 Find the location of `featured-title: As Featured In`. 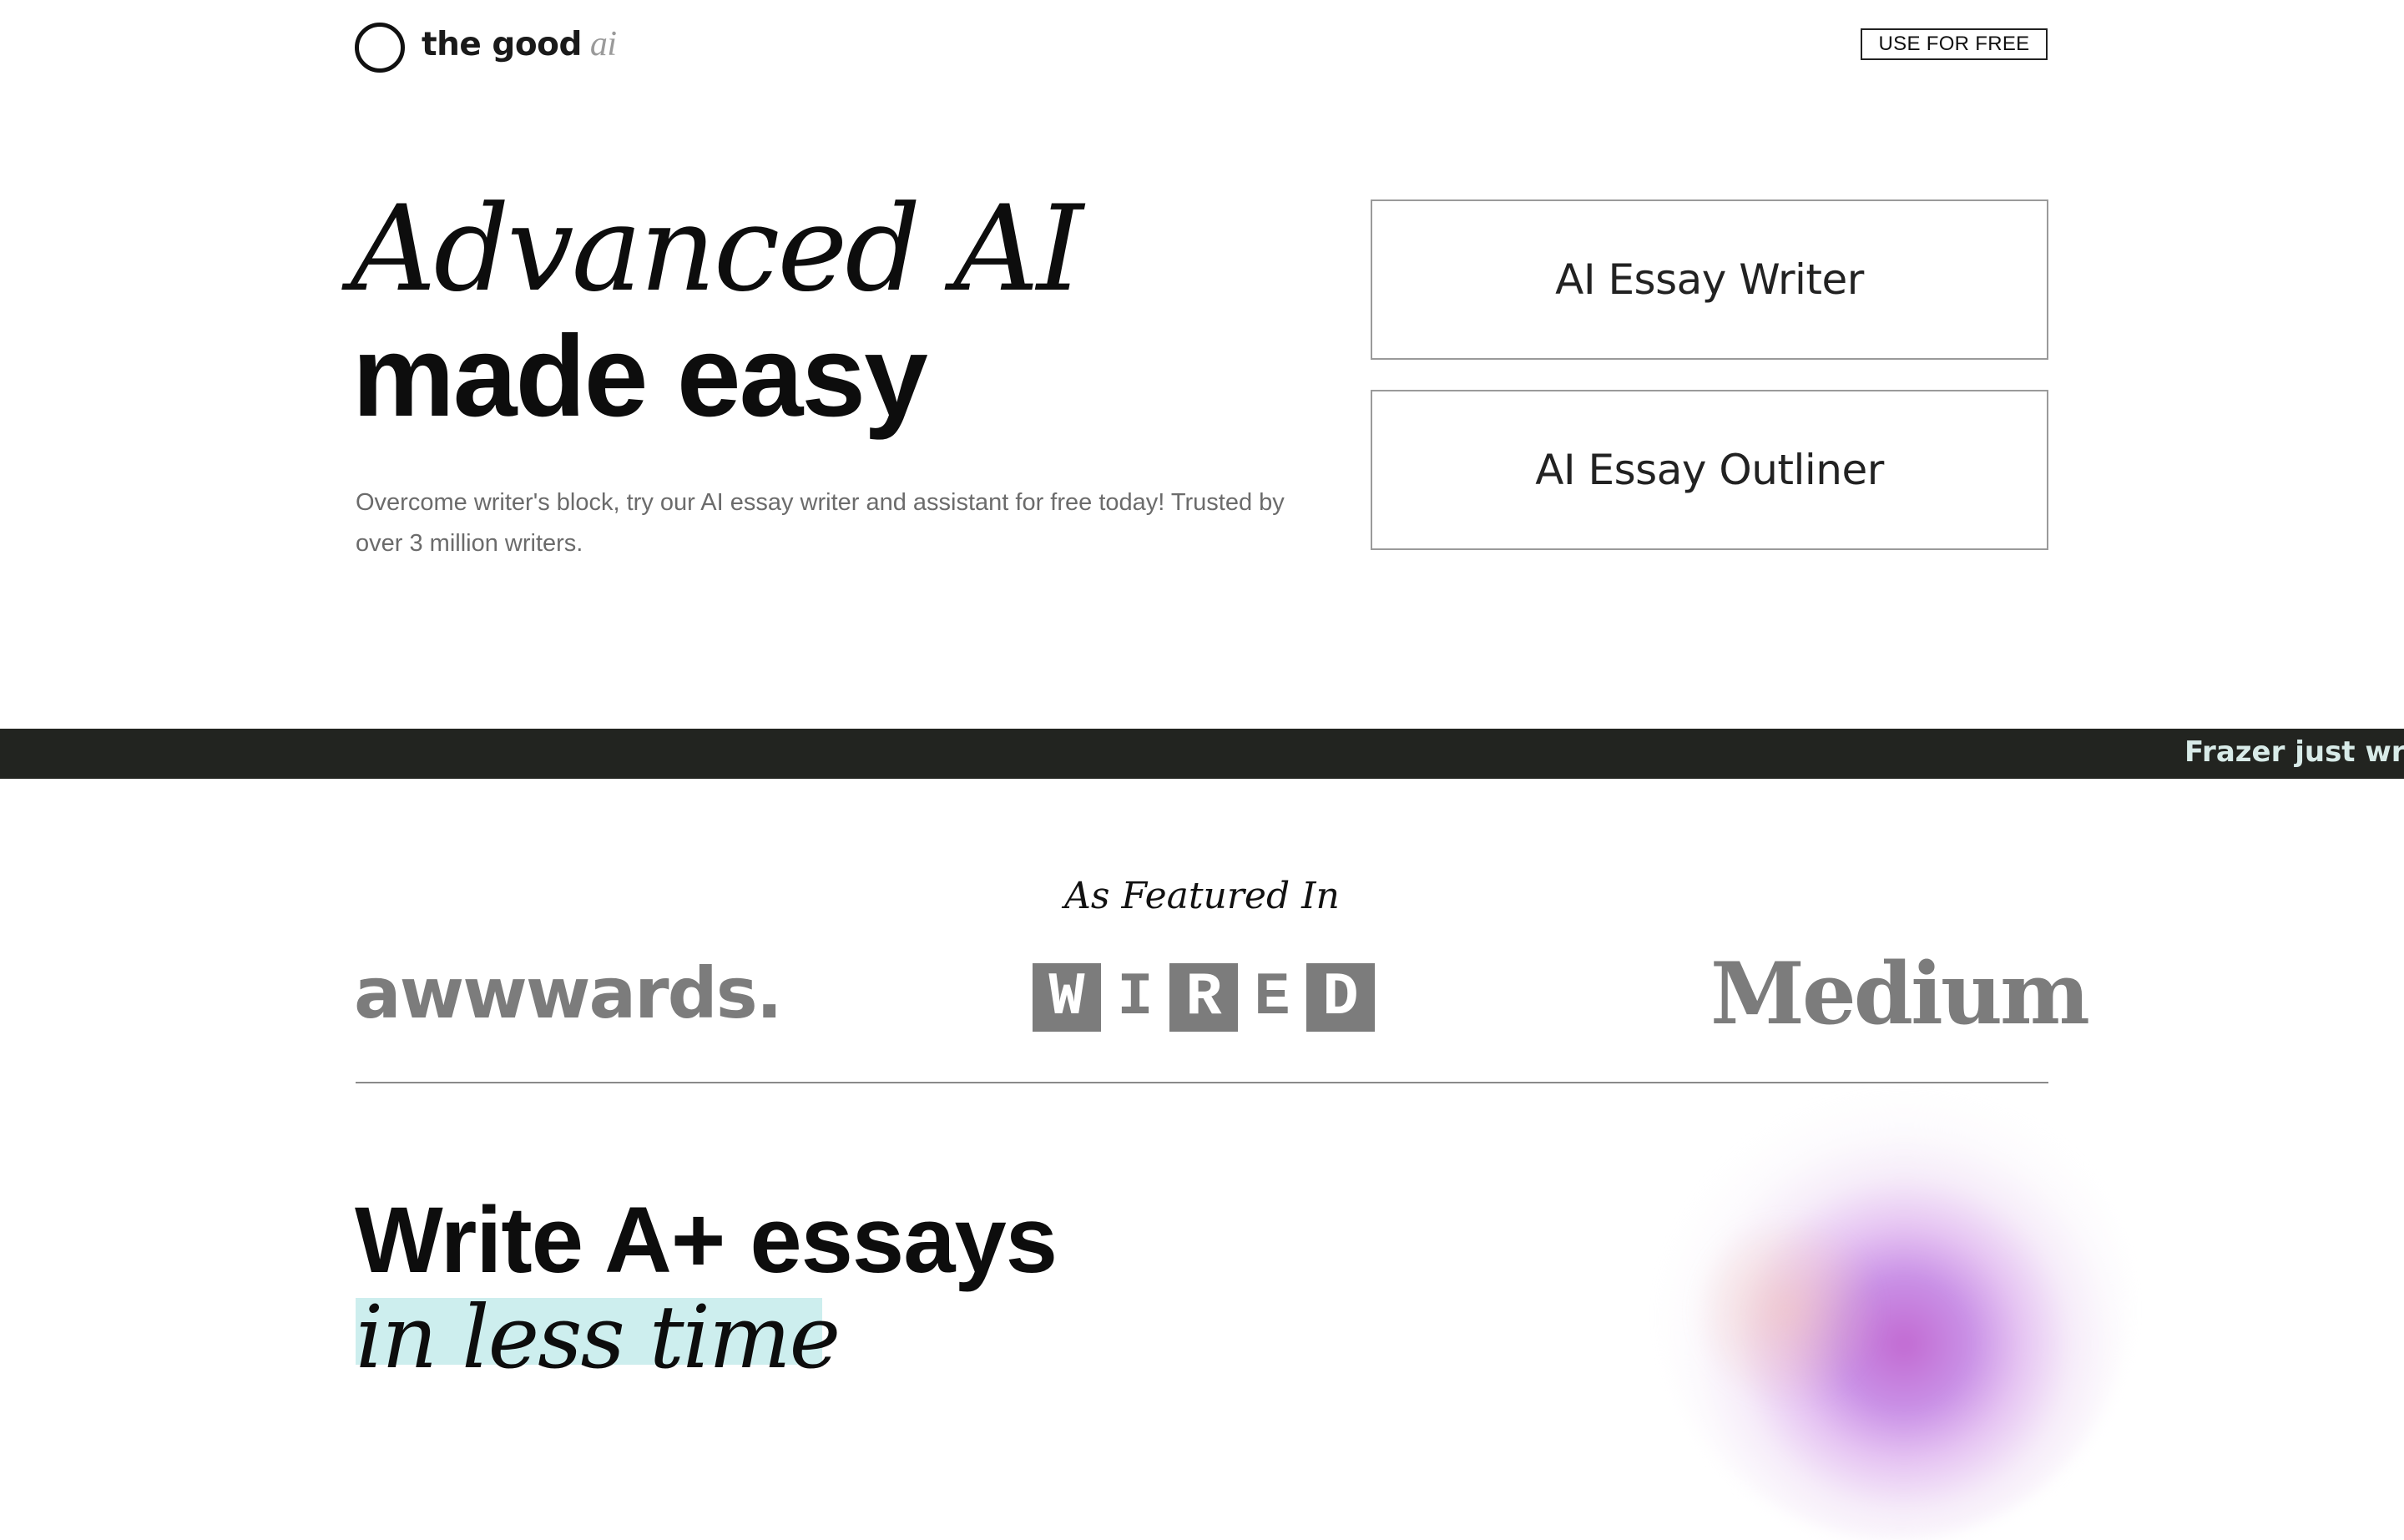

featured-title: As Featured In is located at coordinates (1202, 896).